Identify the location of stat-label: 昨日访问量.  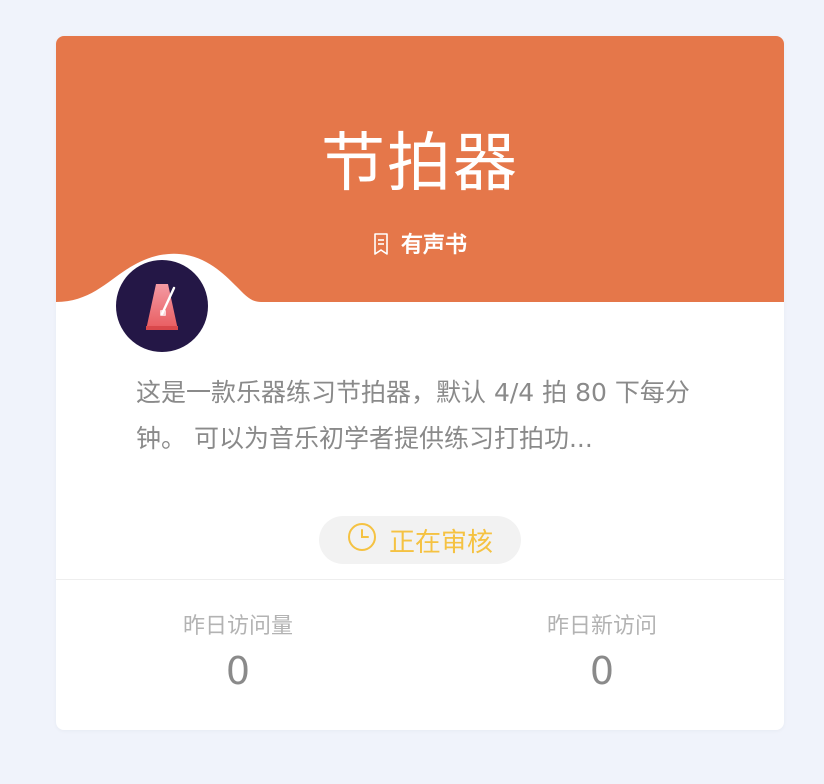
(237, 626).